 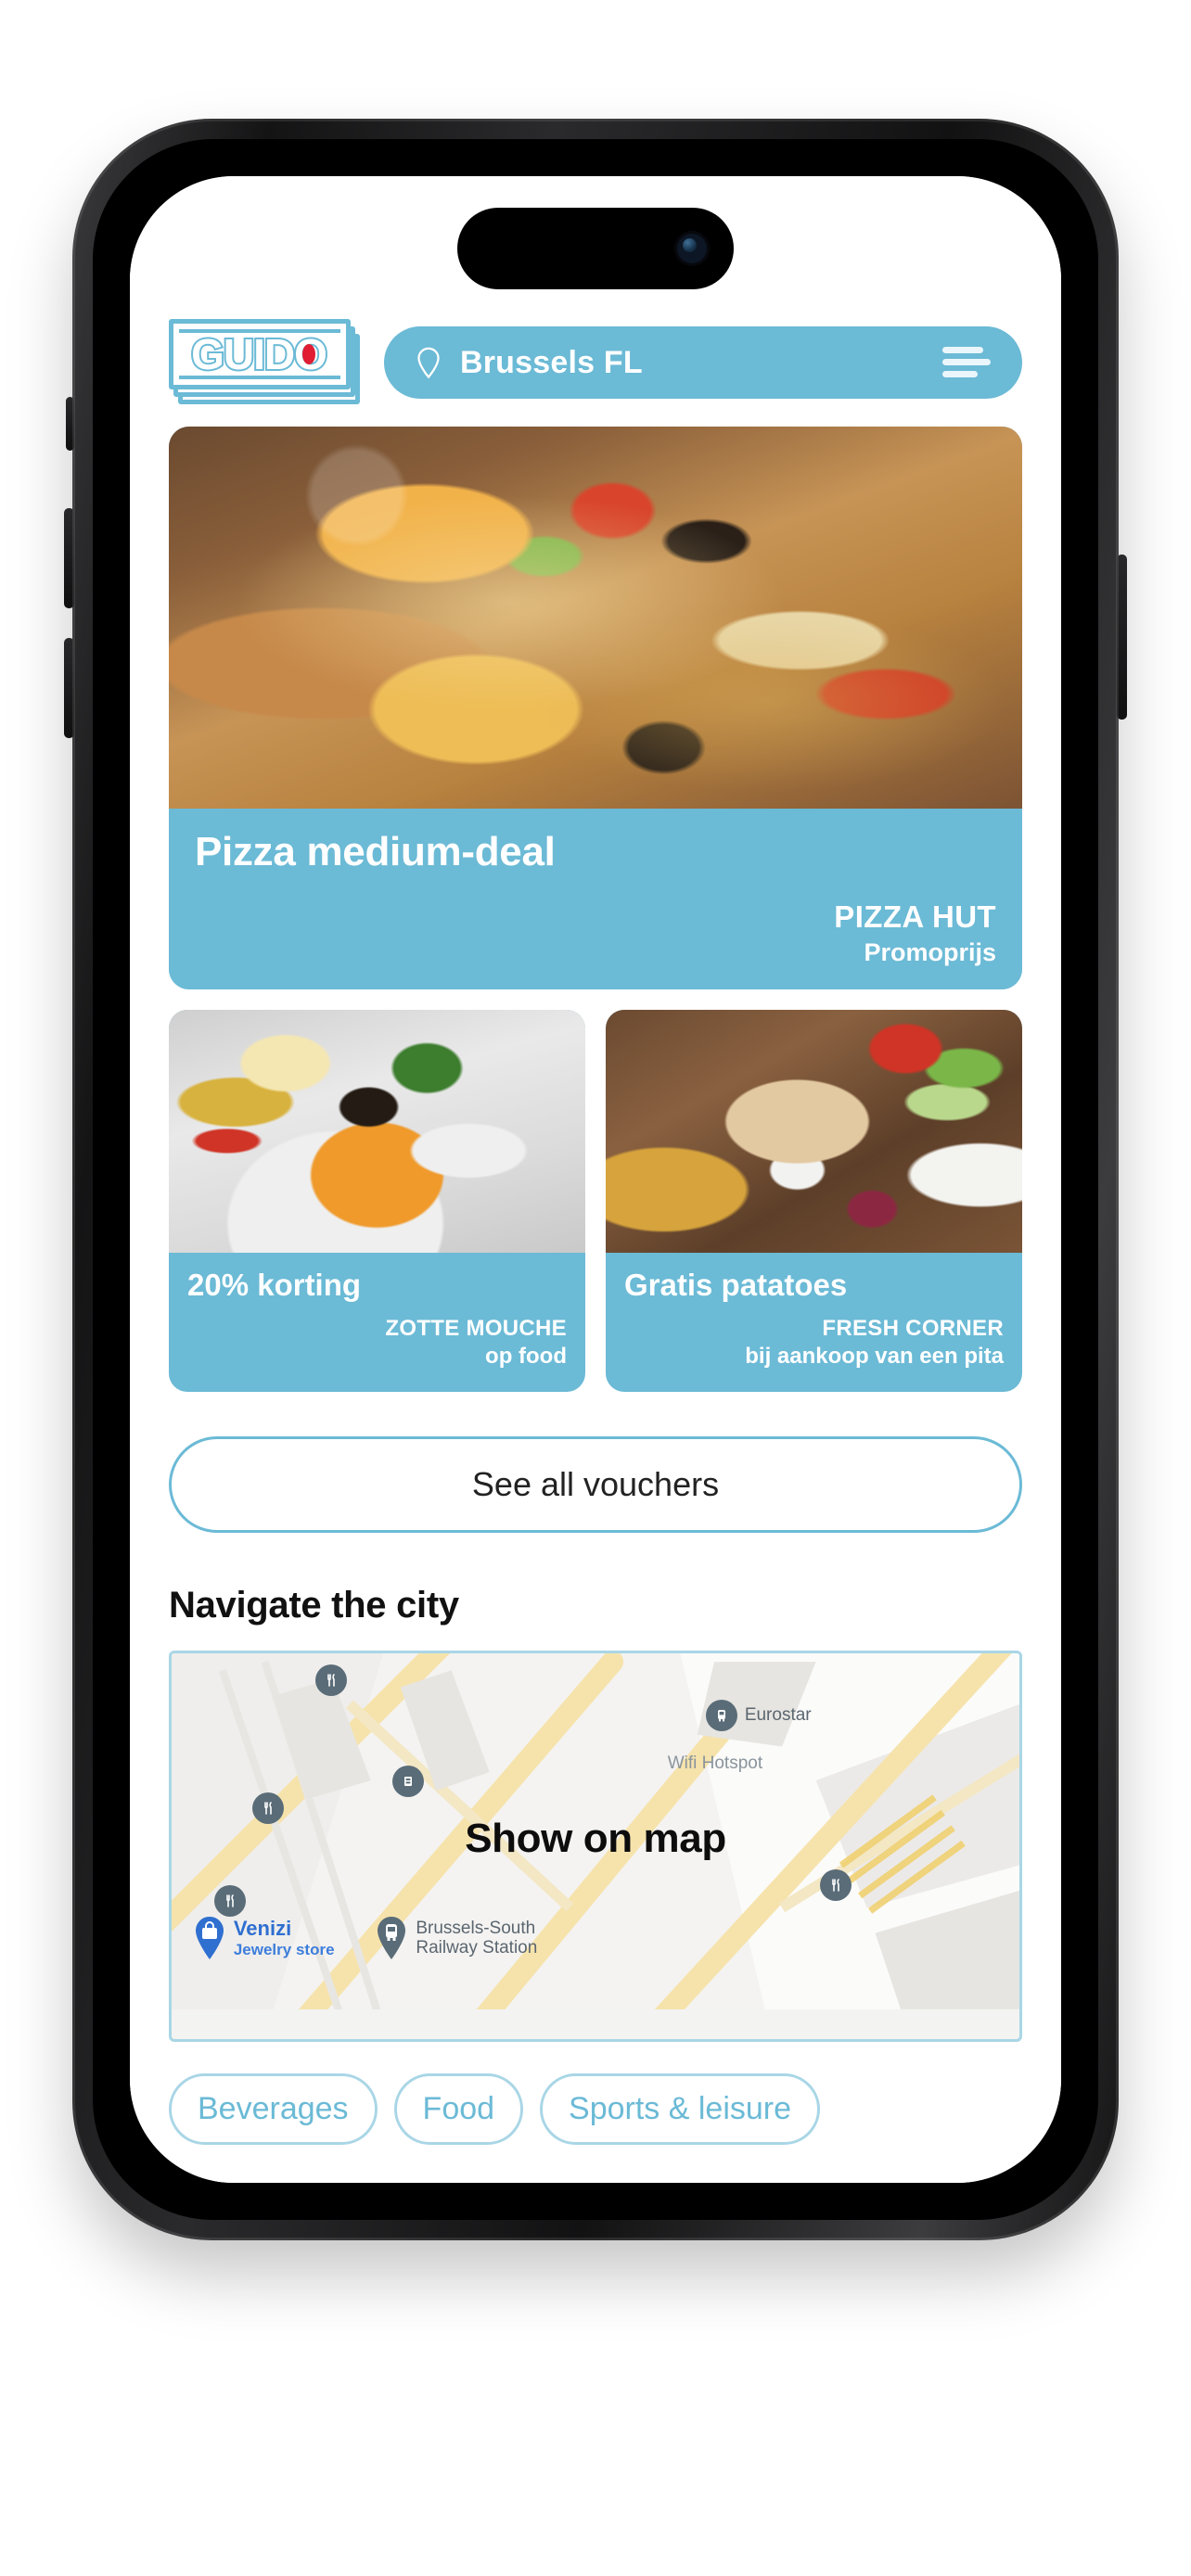 What do you see at coordinates (721, 1715) in the screenshot?
I see `train-circle-icon` at bounding box center [721, 1715].